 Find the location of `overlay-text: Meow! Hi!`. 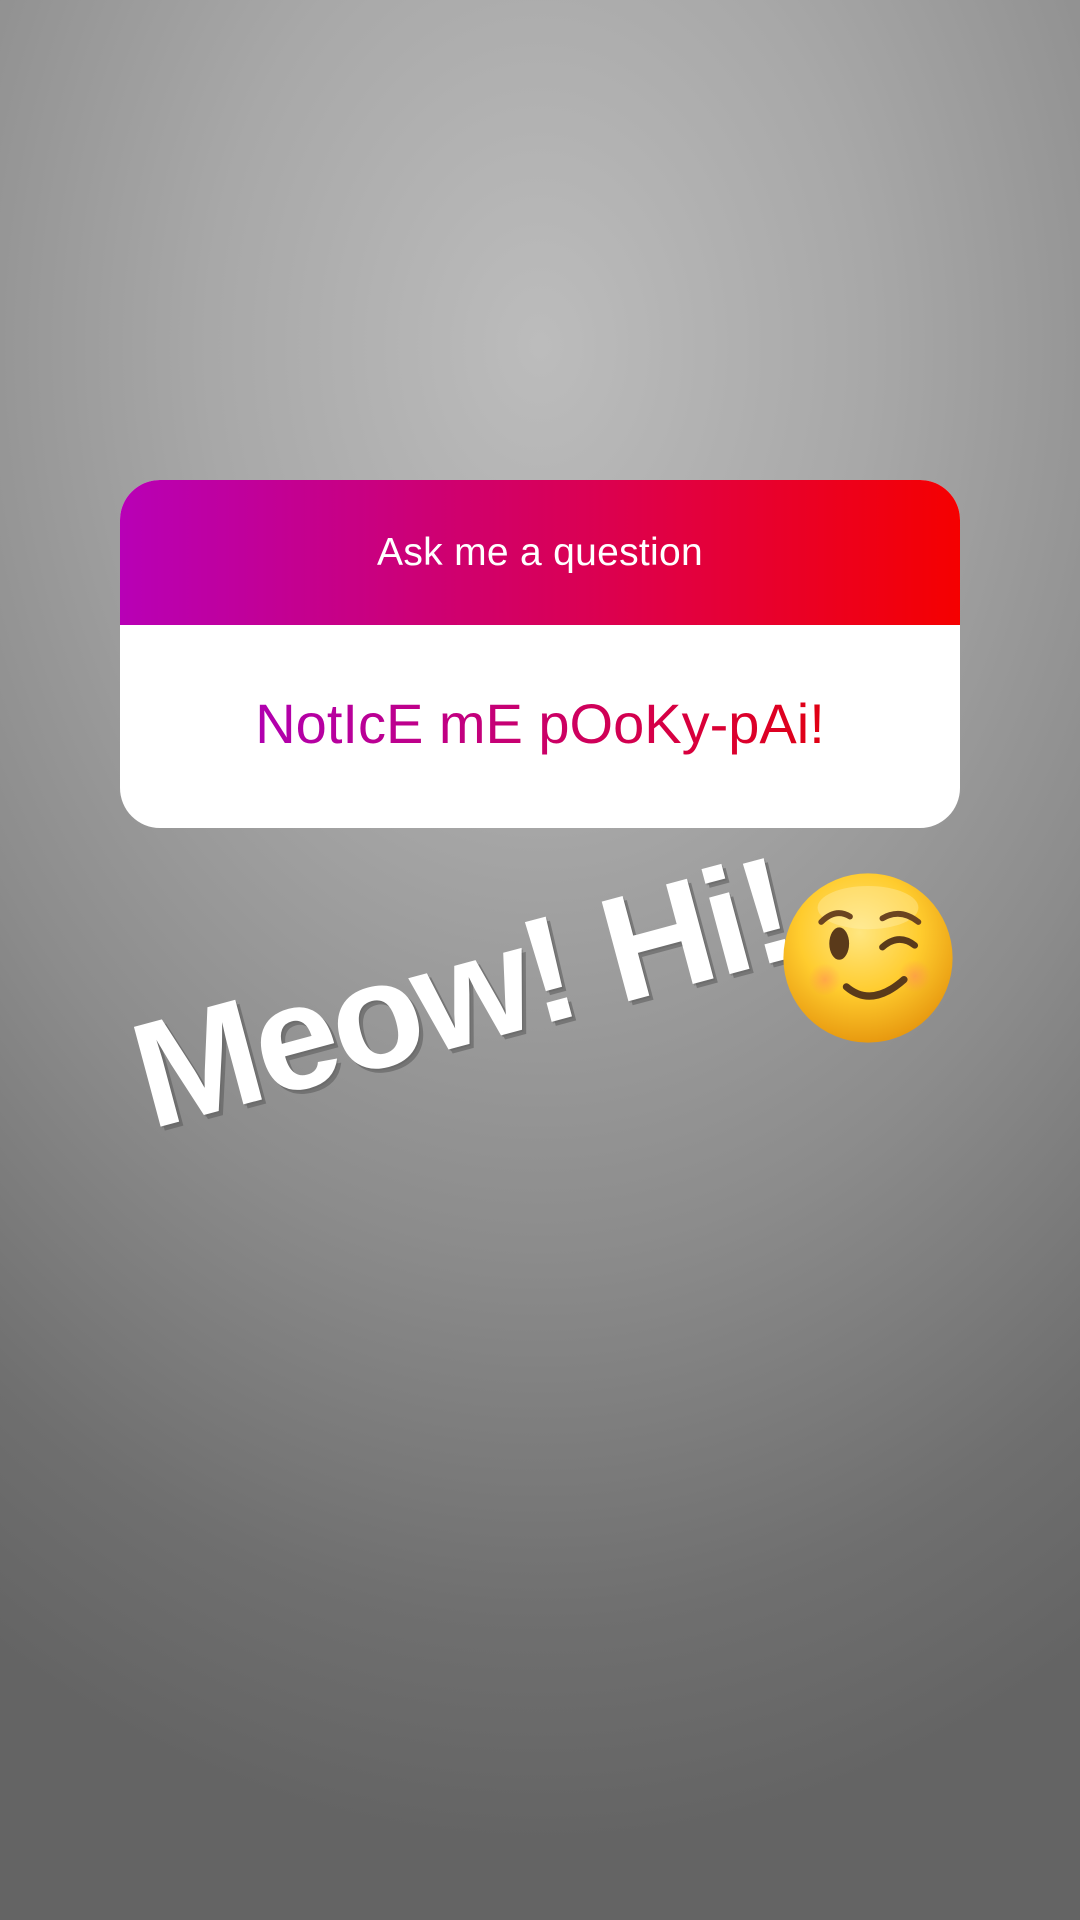

overlay-text: Meow! Hi! is located at coordinates (462, 992).